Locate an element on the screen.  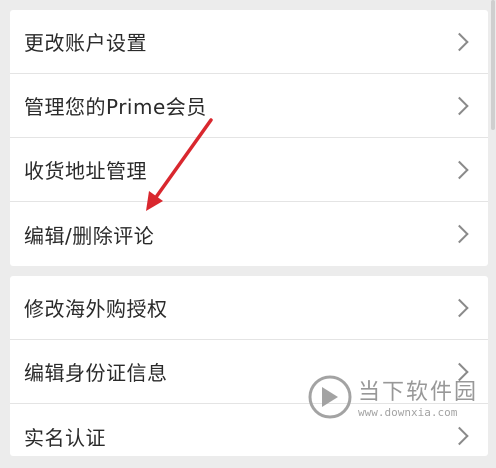
menu-item-change-account-settings: 更改账户设置 is located at coordinates (249, 42).